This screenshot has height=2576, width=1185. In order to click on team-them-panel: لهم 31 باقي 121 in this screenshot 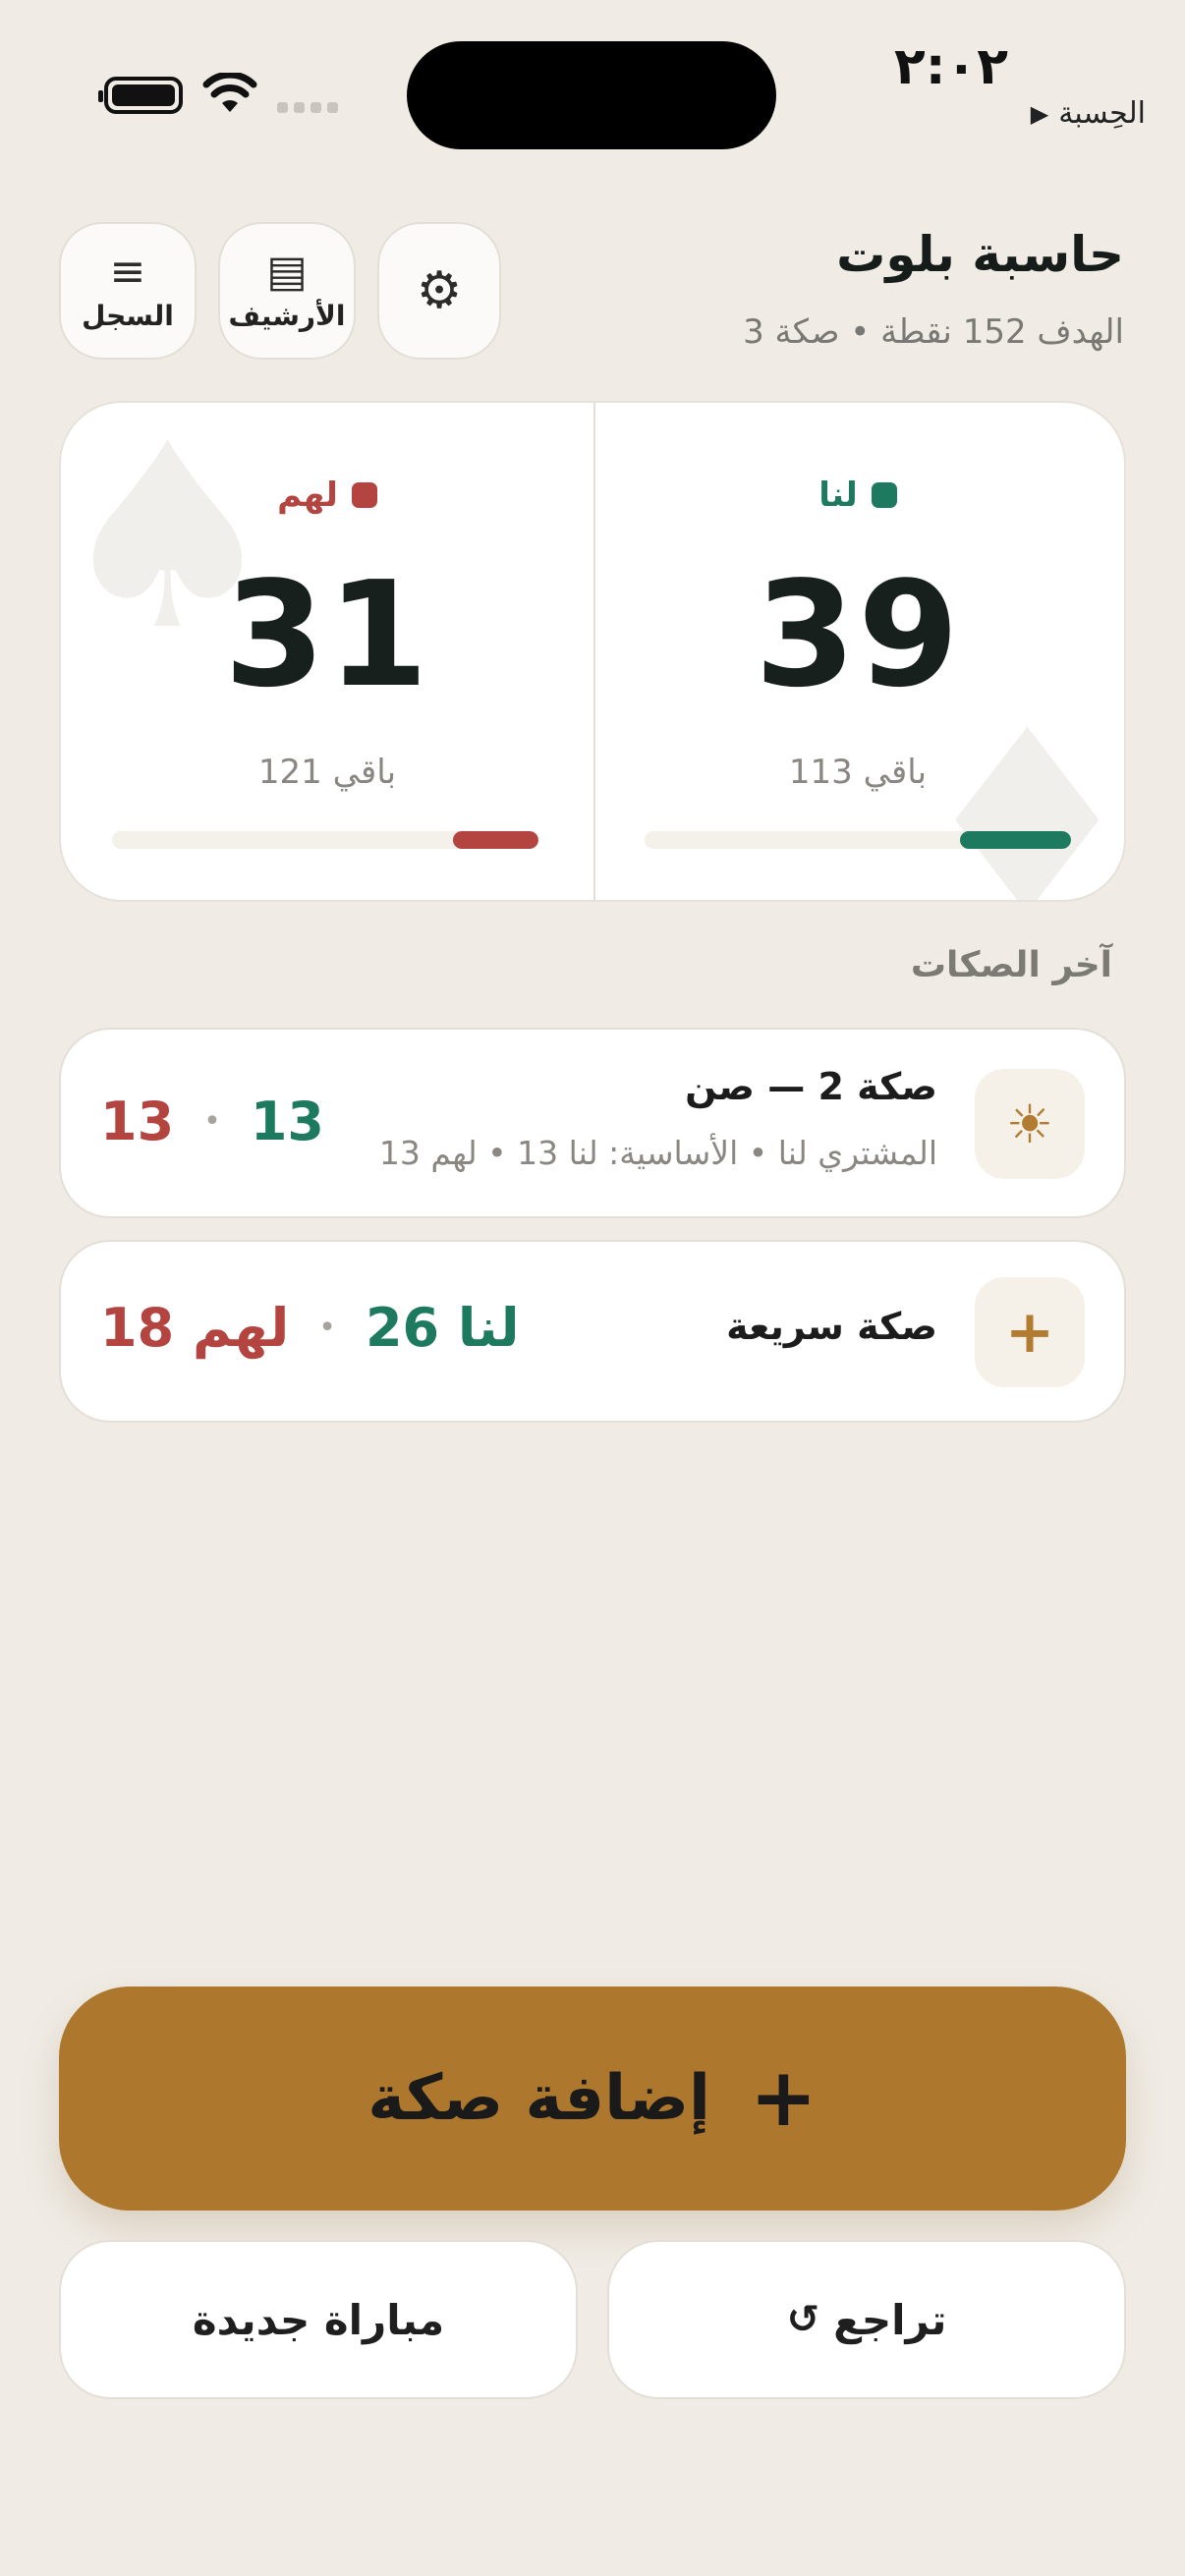, I will do `click(327, 651)`.